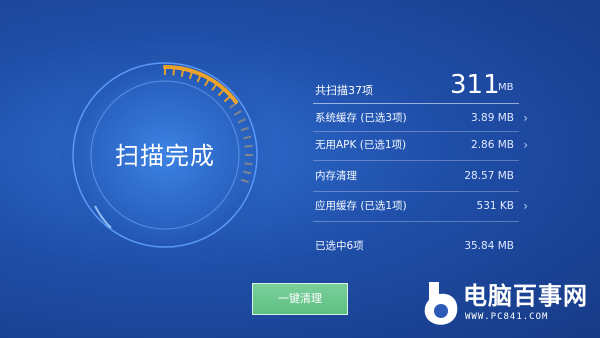 This screenshot has height=338, width=600. Describe the element at coordinates (420, 246) in the screenshot. I see `selected-total-row: 已选中6项 35.84 MB` at that location.